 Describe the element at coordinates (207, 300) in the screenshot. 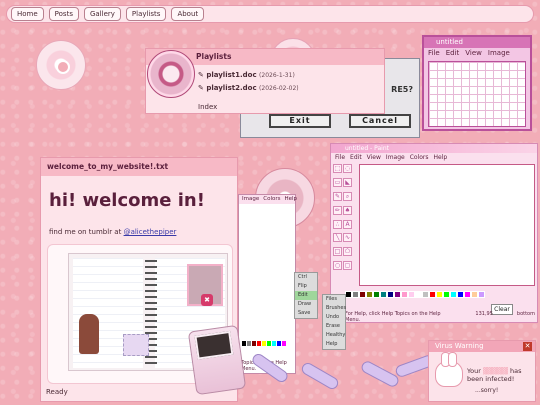

I see `heart-close-icon: ✖` at that location.